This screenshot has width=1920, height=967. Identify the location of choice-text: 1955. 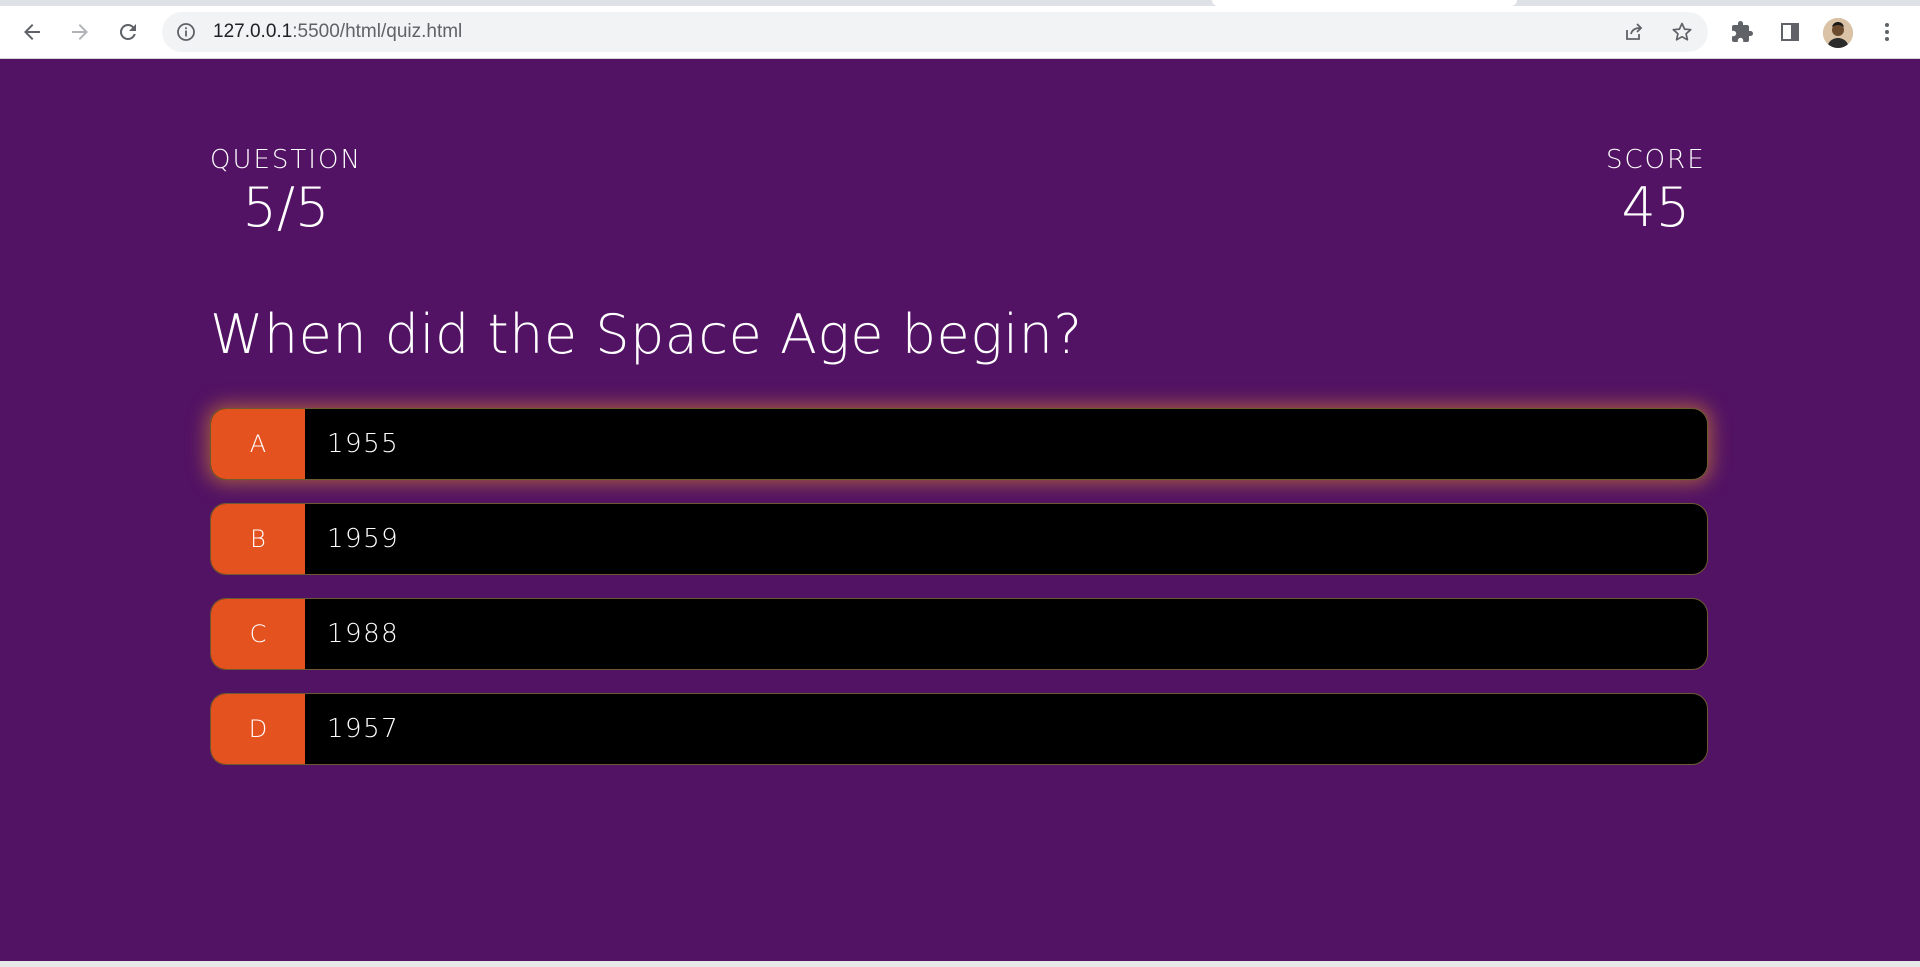
(363, 444).